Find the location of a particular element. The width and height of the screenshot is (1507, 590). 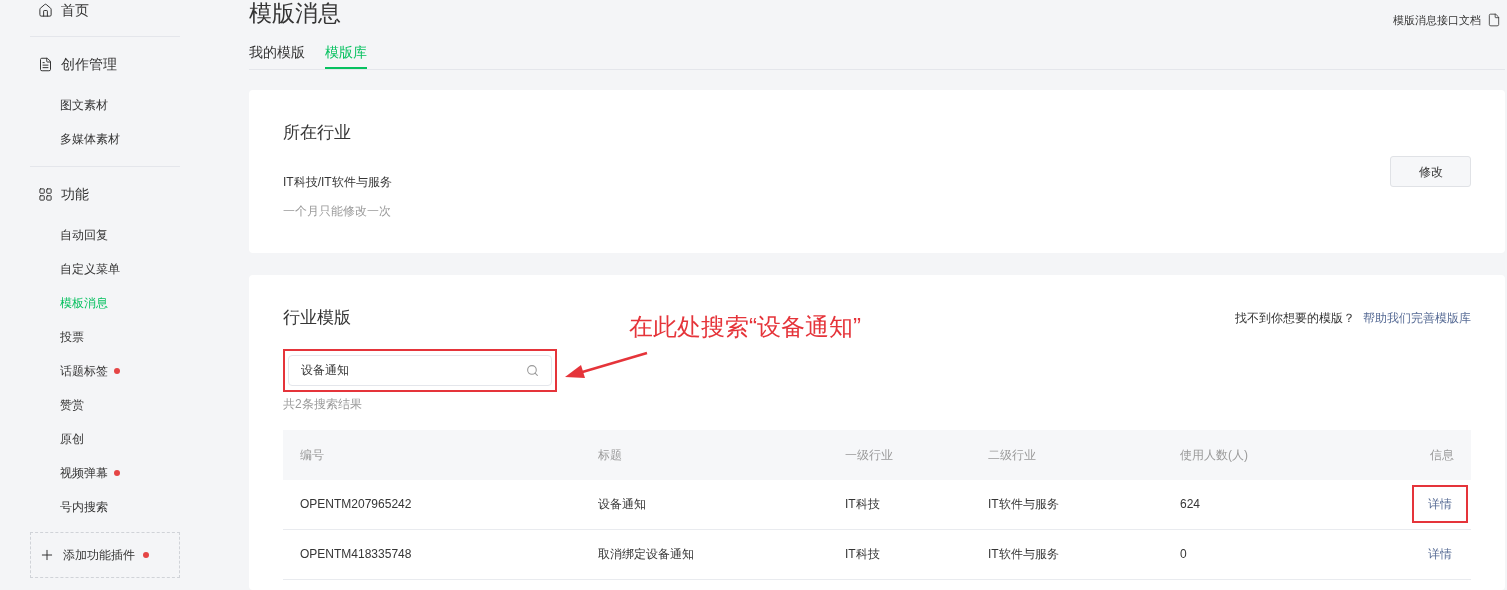

sidebar-item: 号内搜索 is located at coordinates (84, 507).